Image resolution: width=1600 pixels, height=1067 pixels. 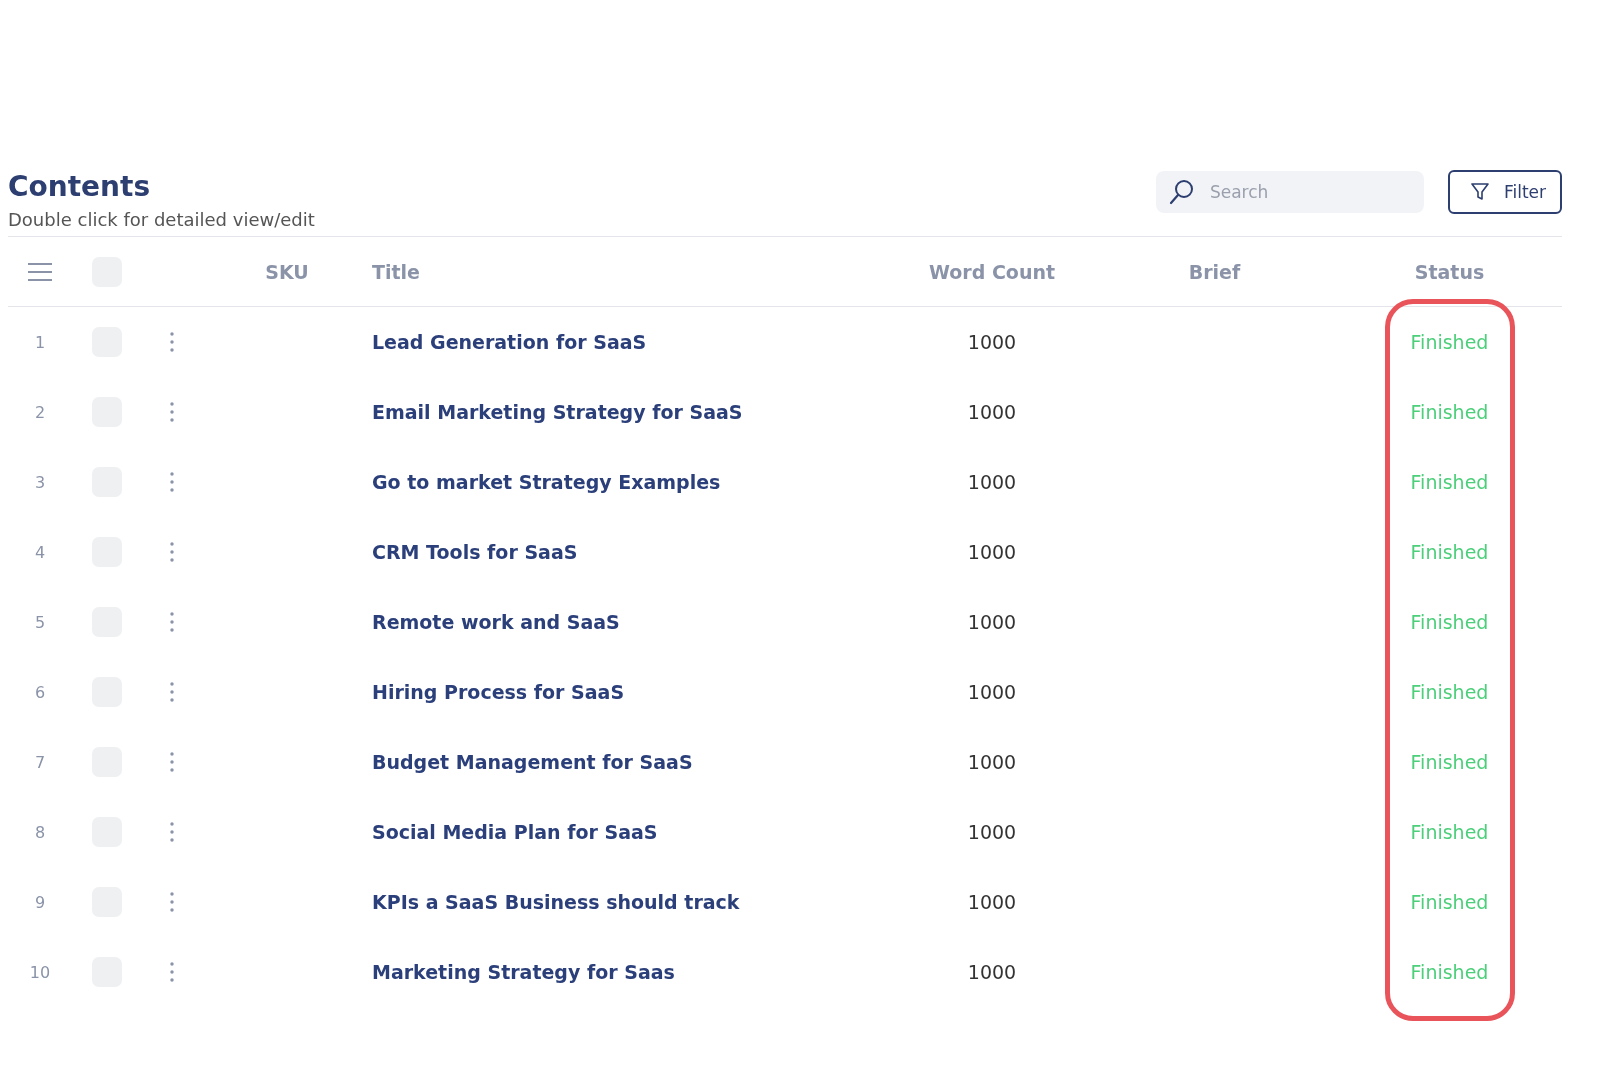 I want to click on content-title-link: KPIs a SaaS Business should track, so click(x=556, y=902).